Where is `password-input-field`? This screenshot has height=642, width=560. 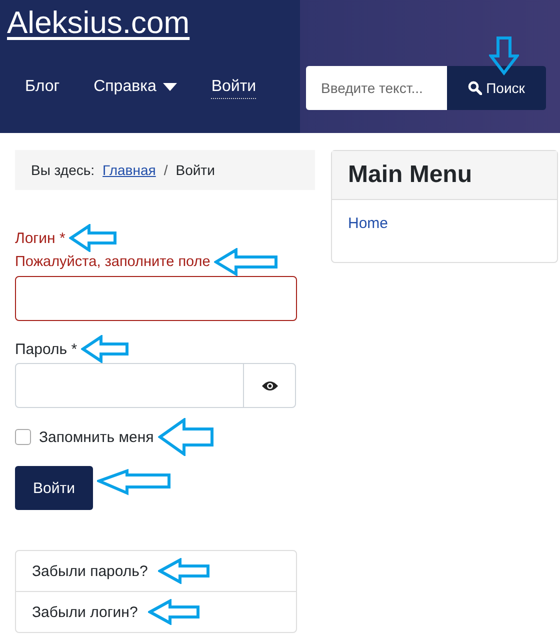
password-input-field is located at coordinates (129, 385).